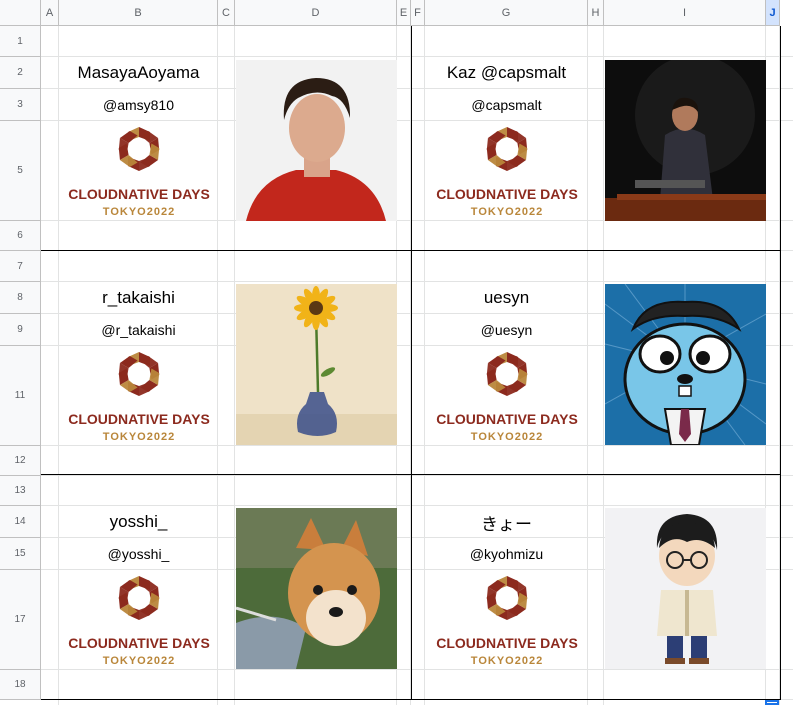  Describe the element at coordinates (20, 41) in the screenshot. I see `row-header-1: 1` at that location.